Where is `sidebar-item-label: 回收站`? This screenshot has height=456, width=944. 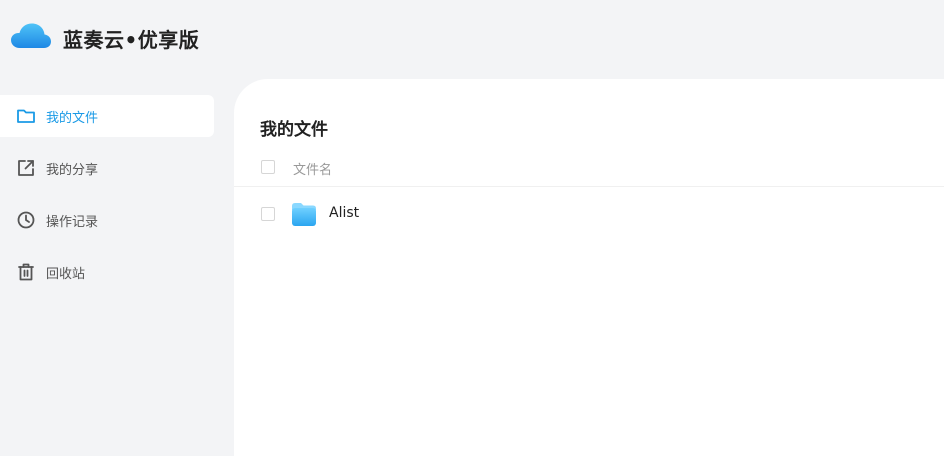 sidebar-item-label: 回收站 is located at coordinates (66, 274).